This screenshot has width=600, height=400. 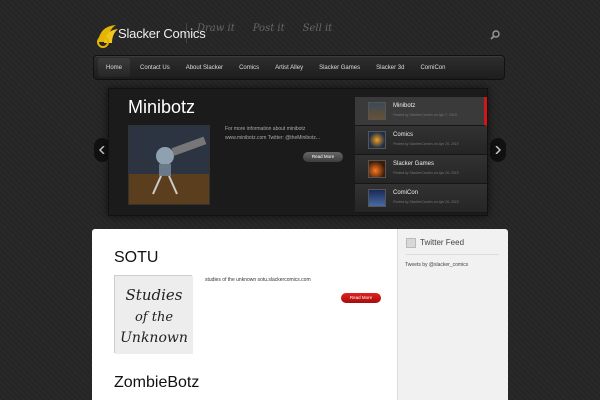 What do you see at coordinates (404, 106) in the screenshot?
I see `thumb-title: Minibotz` at bounding box center [404, 106].